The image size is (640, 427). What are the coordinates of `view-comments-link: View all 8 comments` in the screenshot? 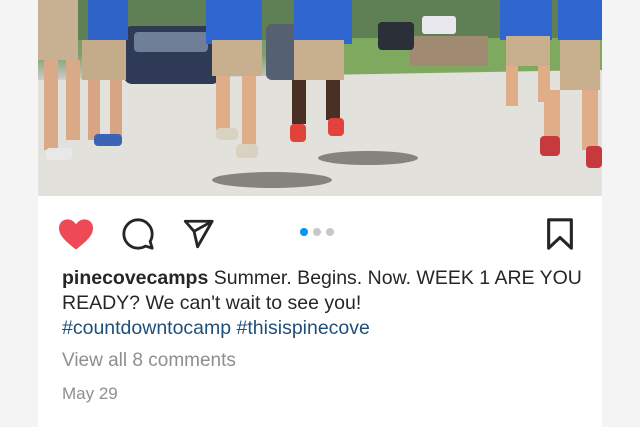 It's located at (149, 361).